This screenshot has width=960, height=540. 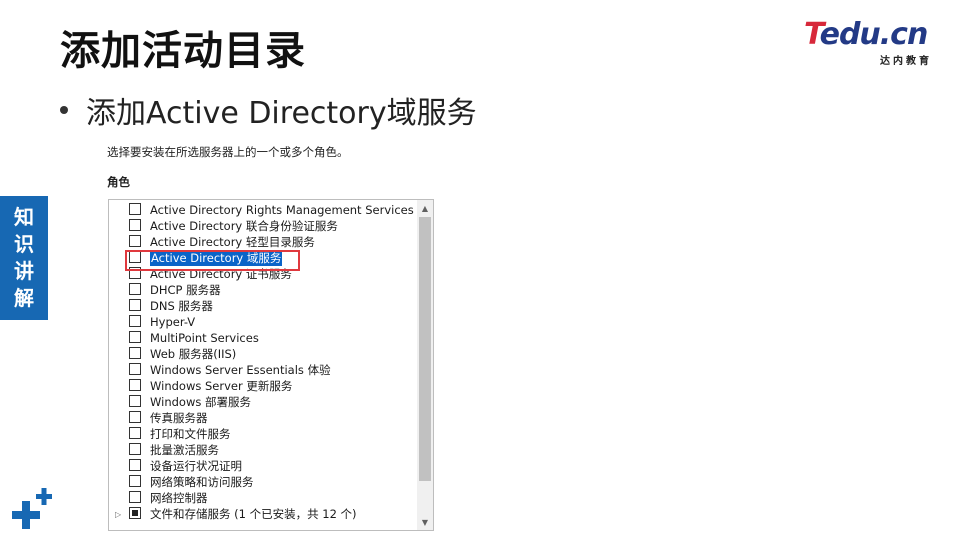 I want to click on role-row: 打印和文件服务, so click(x=262, y=434).